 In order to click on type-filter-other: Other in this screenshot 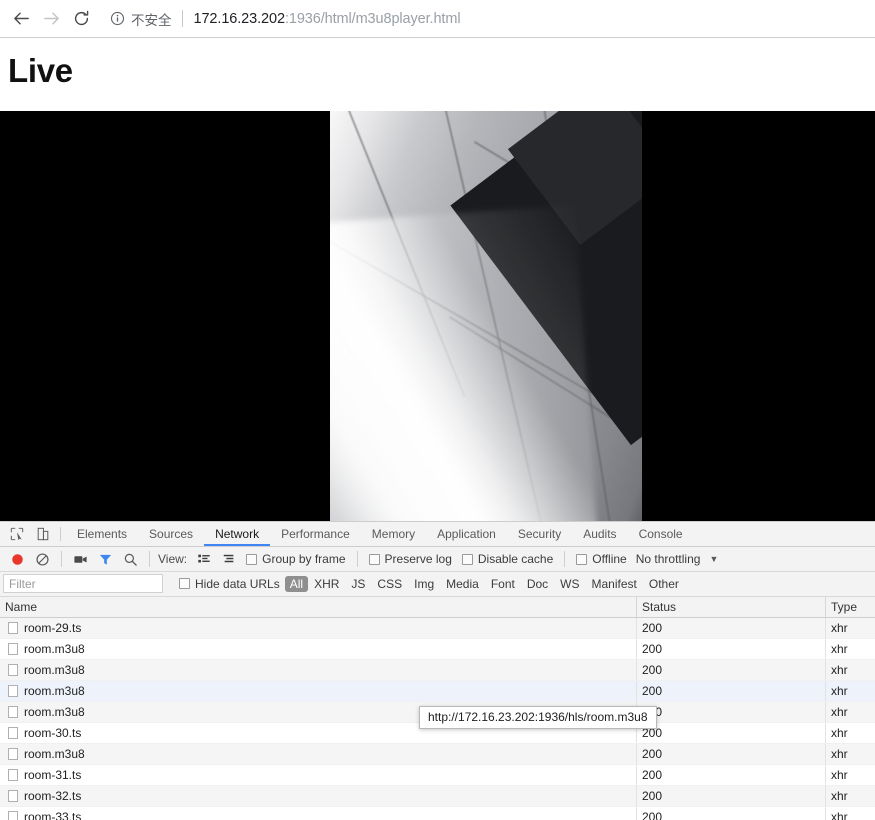, I will do `click(664, 584)`.